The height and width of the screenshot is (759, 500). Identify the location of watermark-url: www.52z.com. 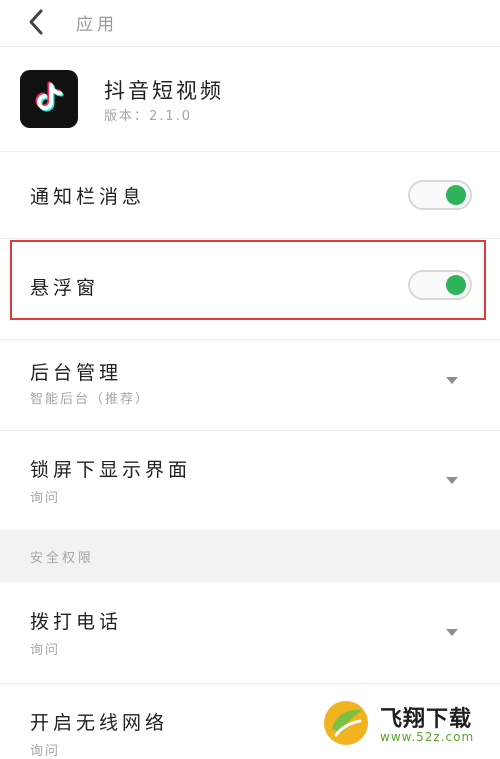
(427, 737).